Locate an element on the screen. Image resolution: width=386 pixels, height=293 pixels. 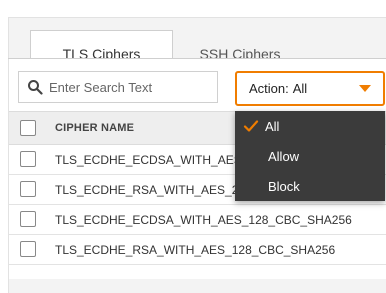
menu-item-allow: Allow is located at coordinates (310, 156).